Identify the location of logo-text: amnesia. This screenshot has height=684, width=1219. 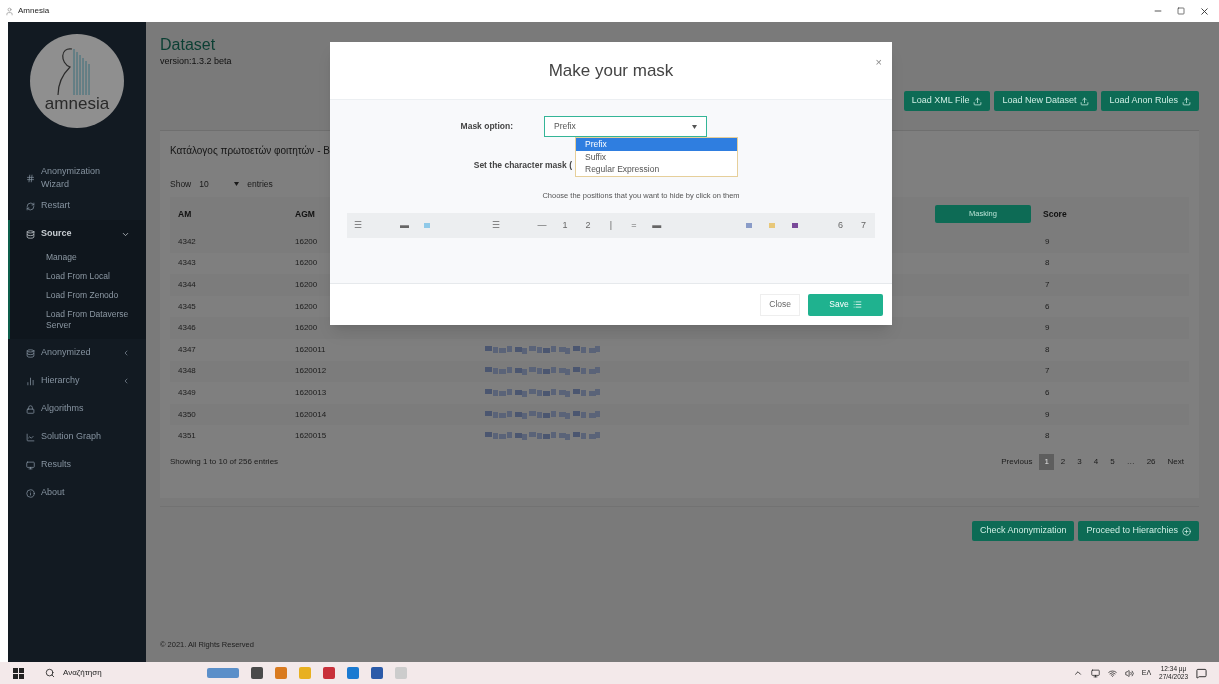
(77, 103).